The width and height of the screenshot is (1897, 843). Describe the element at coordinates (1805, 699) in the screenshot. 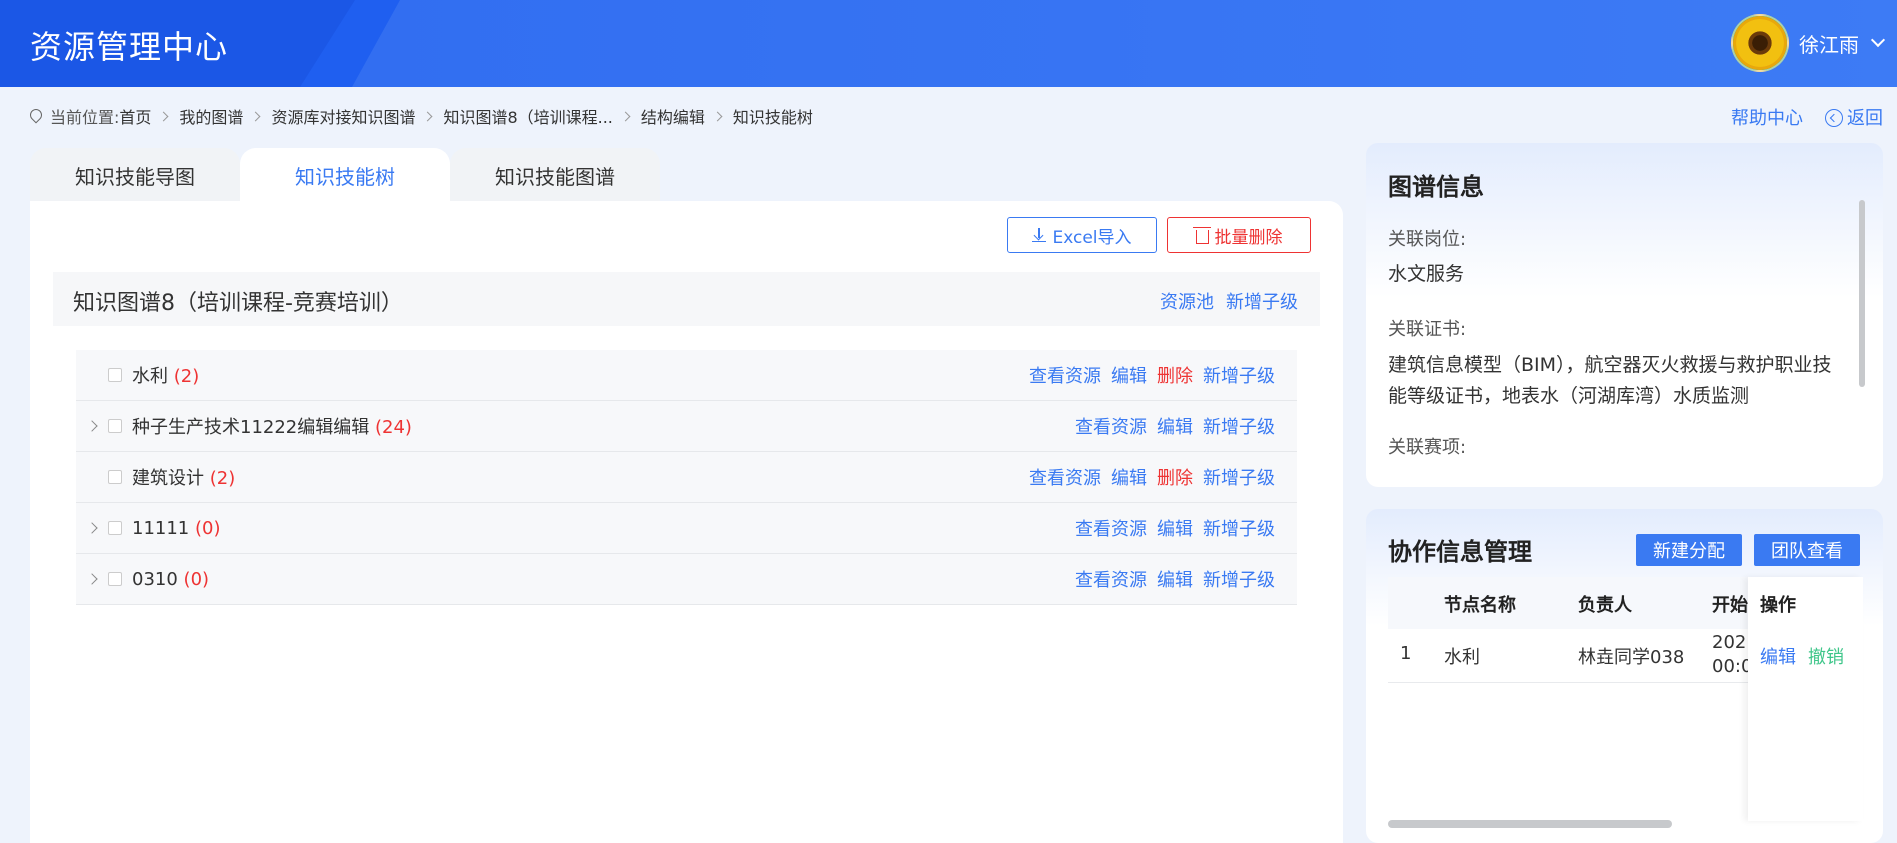

I see `operation-column: 操作 编辑 撤销` at that location.